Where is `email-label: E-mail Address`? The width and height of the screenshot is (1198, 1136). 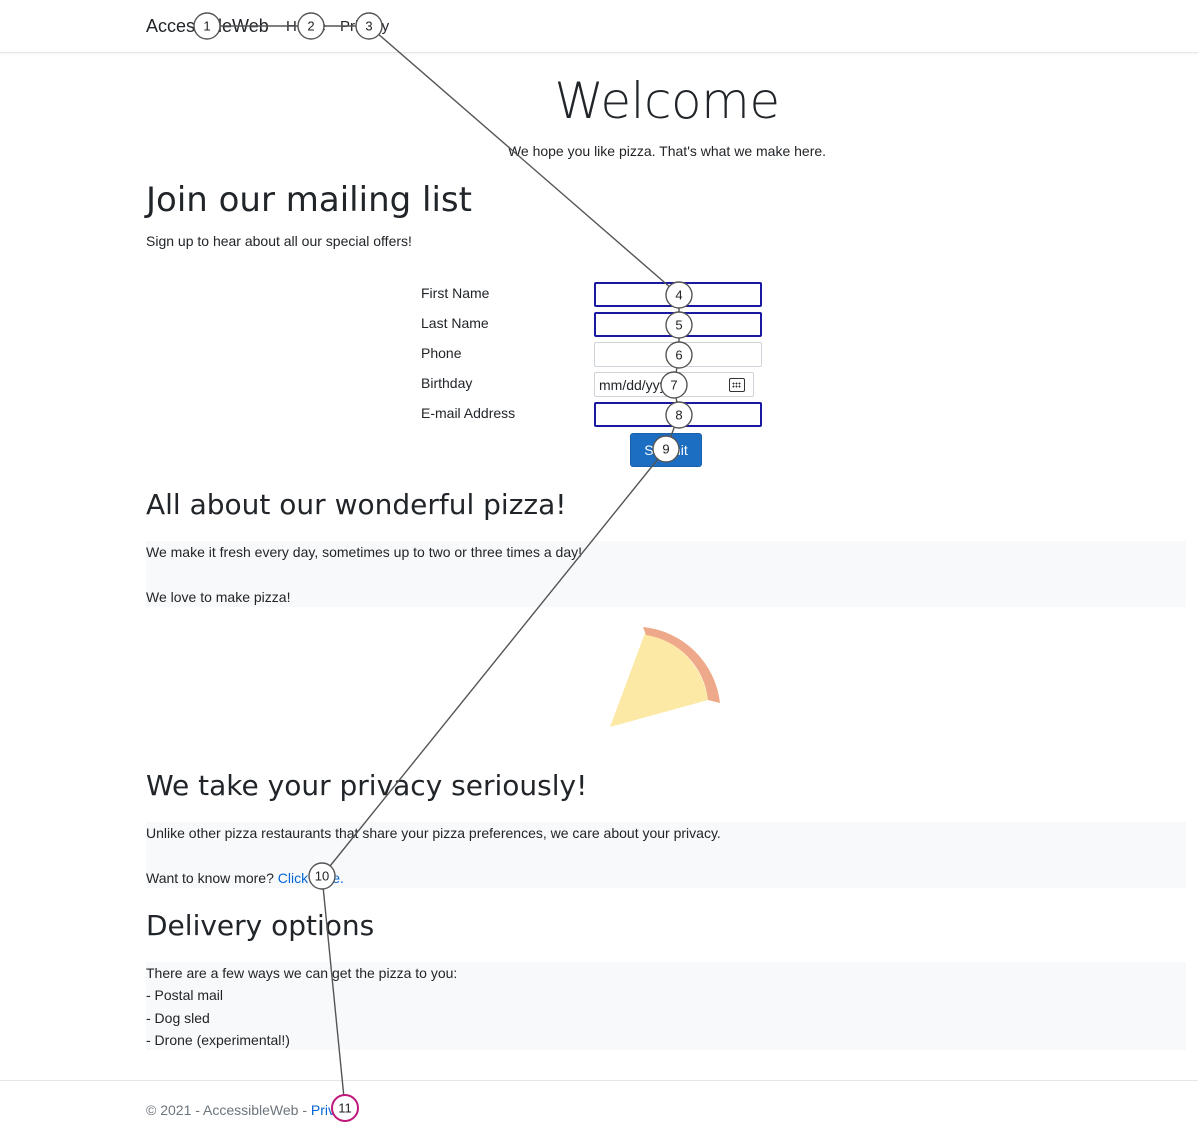 email-label: E-mail Address is located at coordinates (468, 413).